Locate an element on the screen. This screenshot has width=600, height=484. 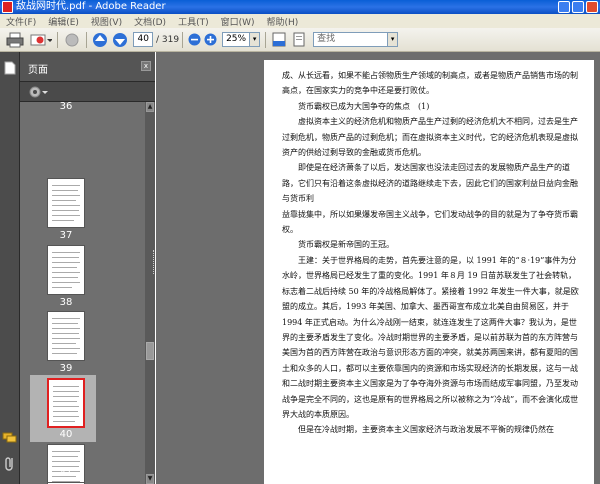
comments-icon is located at coordinates (9, 439).